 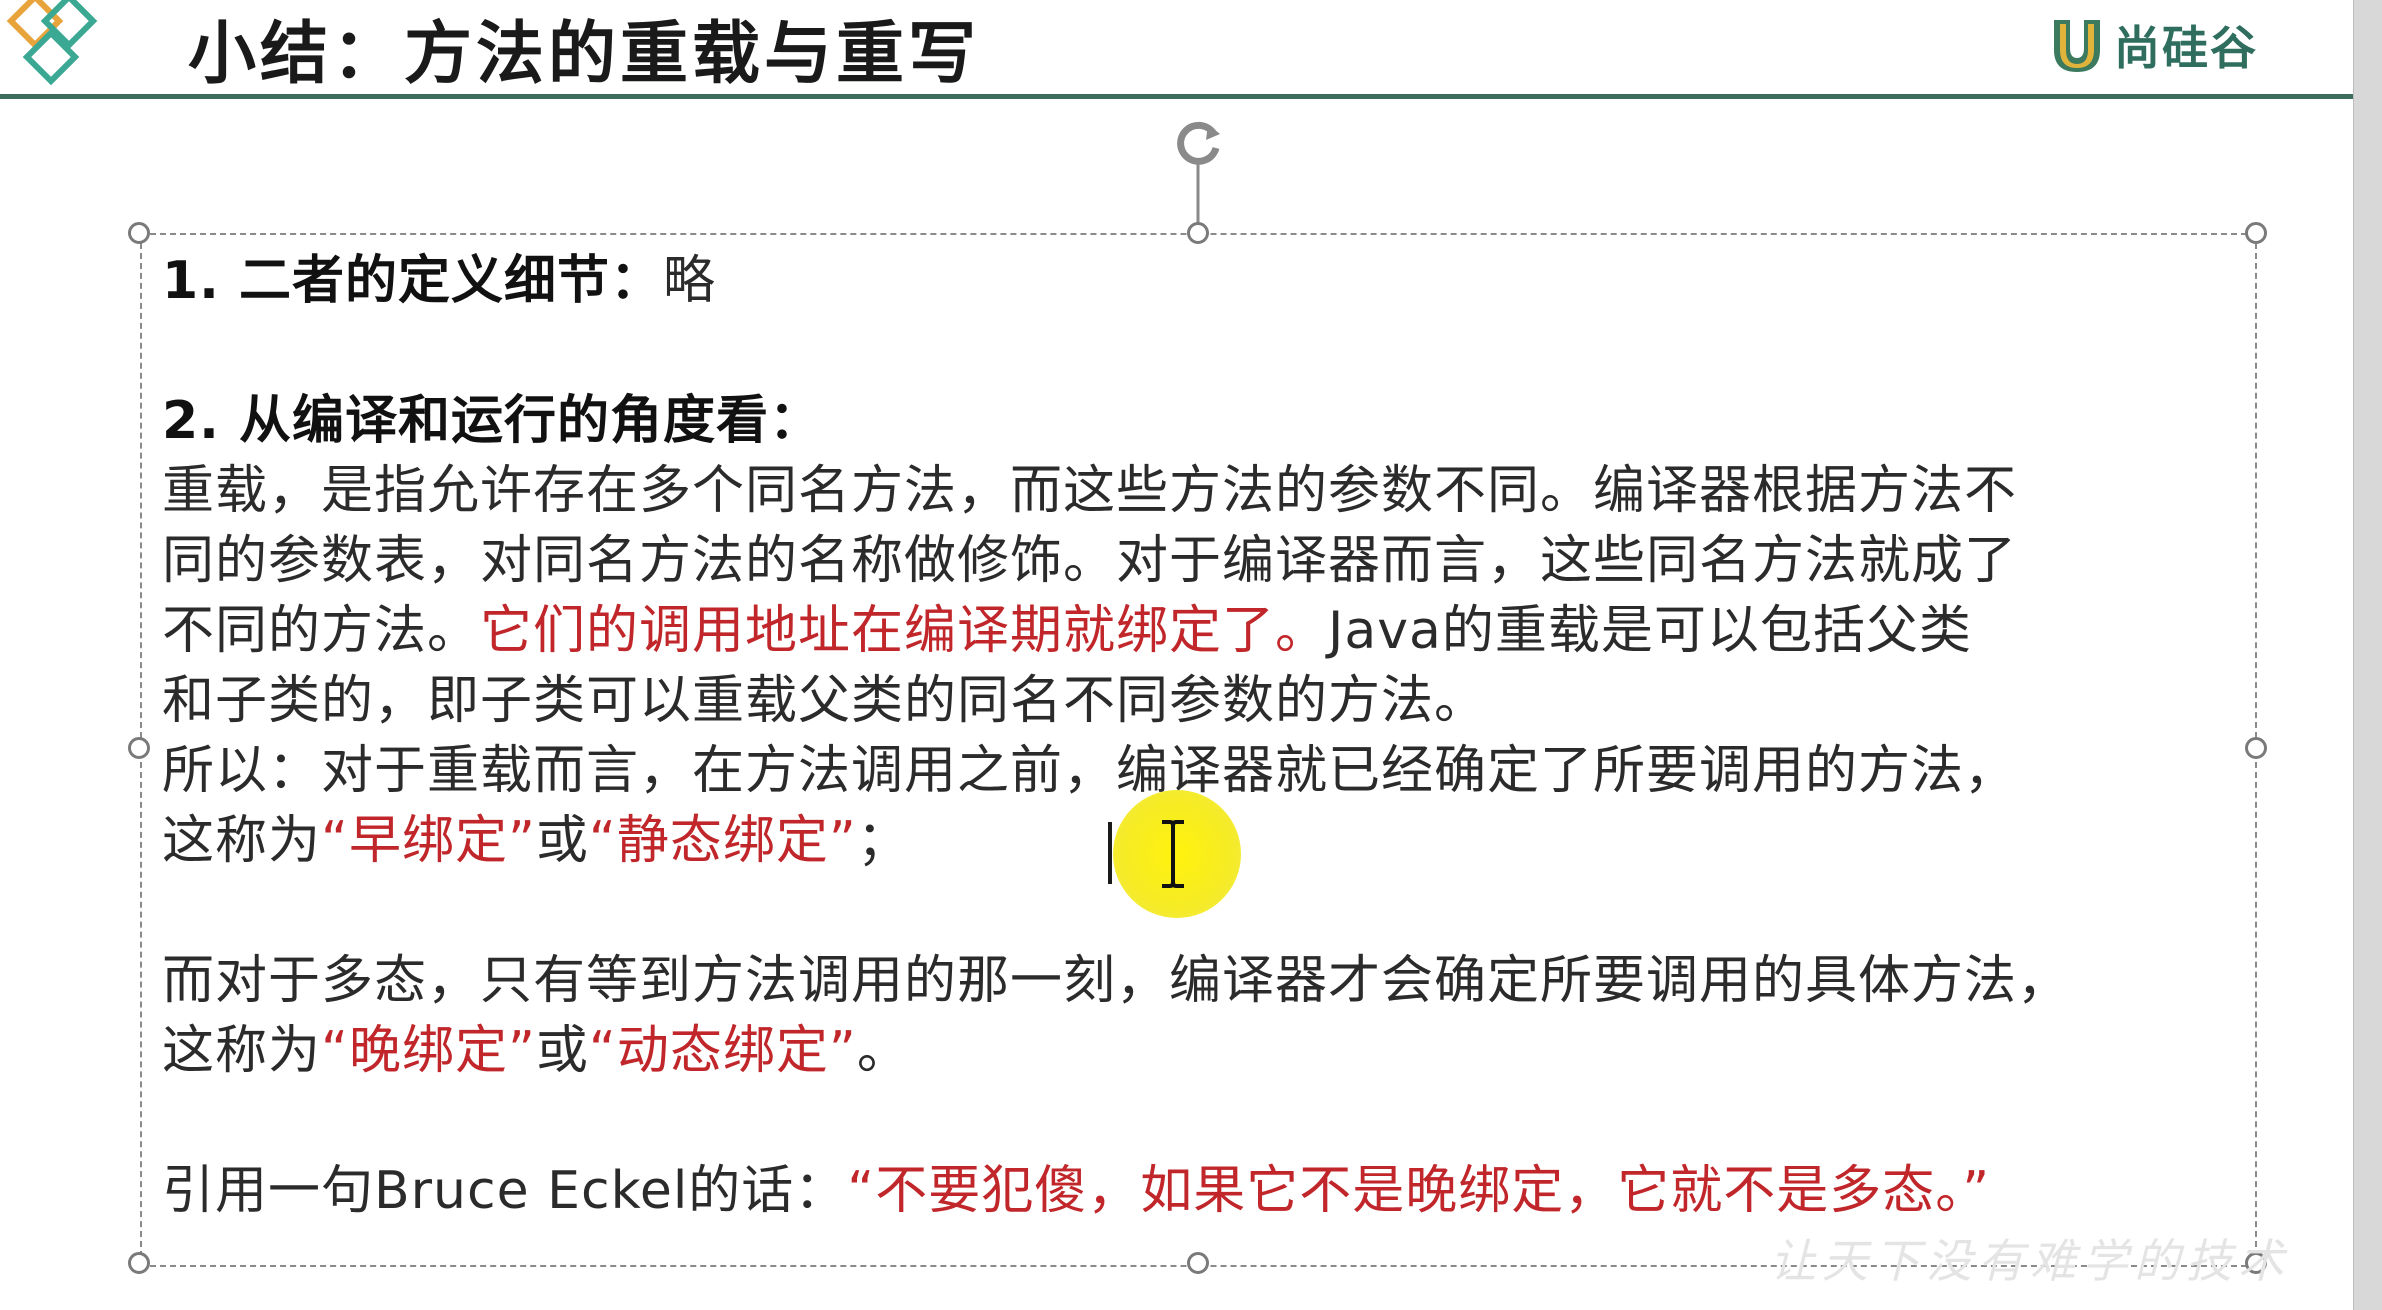 I want to click on overload-line-4: 和子类的，即子类可以重载父类的同名不同参数的方法。, so click(x=825, y=701).